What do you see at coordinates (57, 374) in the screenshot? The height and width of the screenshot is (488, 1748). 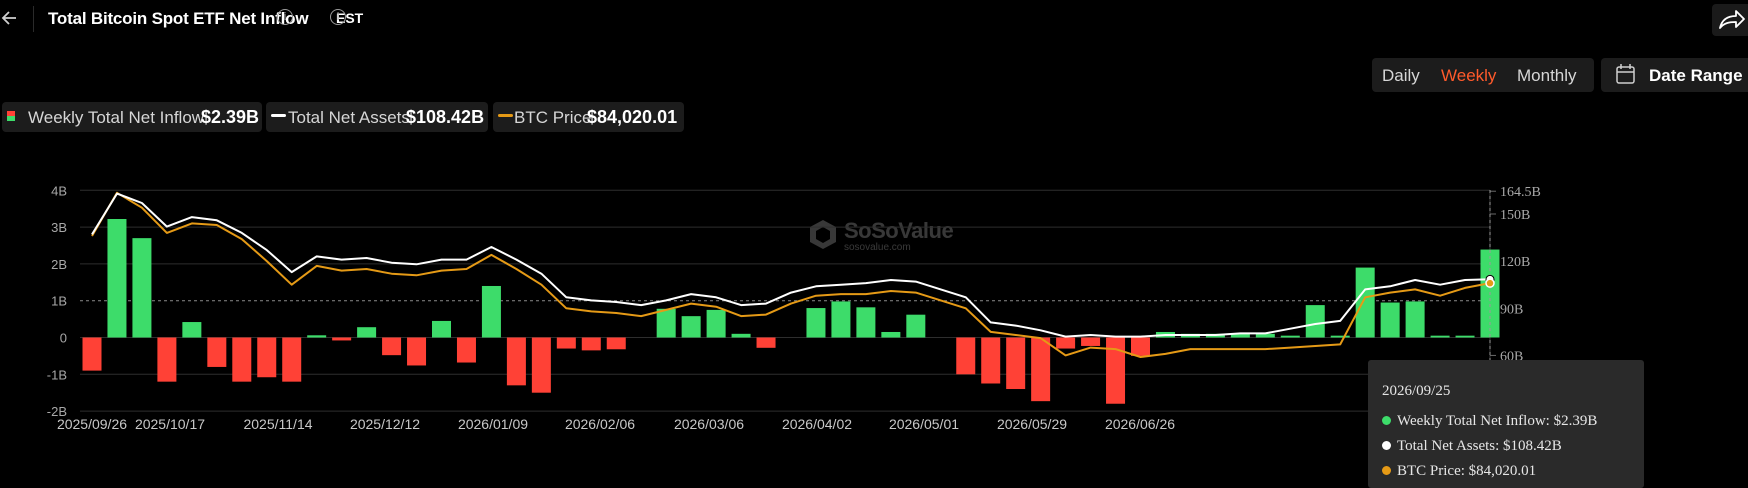 I see `y-tick-label: -1B` at bounding box center [57, 374].